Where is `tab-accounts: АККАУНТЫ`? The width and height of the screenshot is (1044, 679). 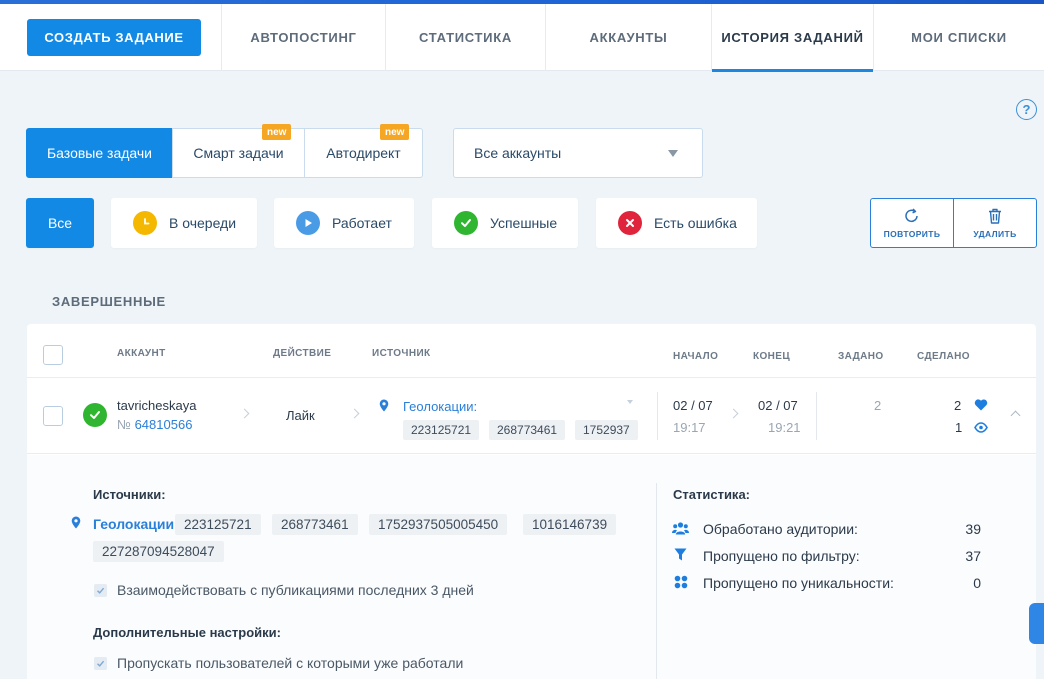
tab-accounts: АККАУНТЫ is located at coordinates (628, 37).